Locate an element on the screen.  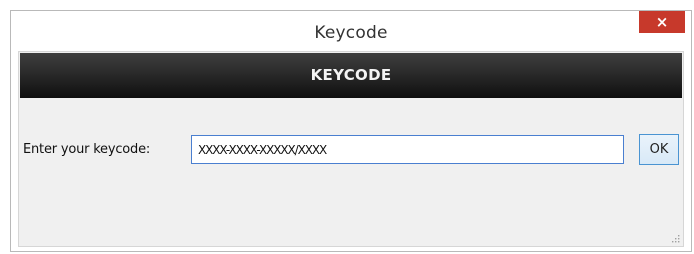
ok-button: OK is located at coordinates (659, 149).